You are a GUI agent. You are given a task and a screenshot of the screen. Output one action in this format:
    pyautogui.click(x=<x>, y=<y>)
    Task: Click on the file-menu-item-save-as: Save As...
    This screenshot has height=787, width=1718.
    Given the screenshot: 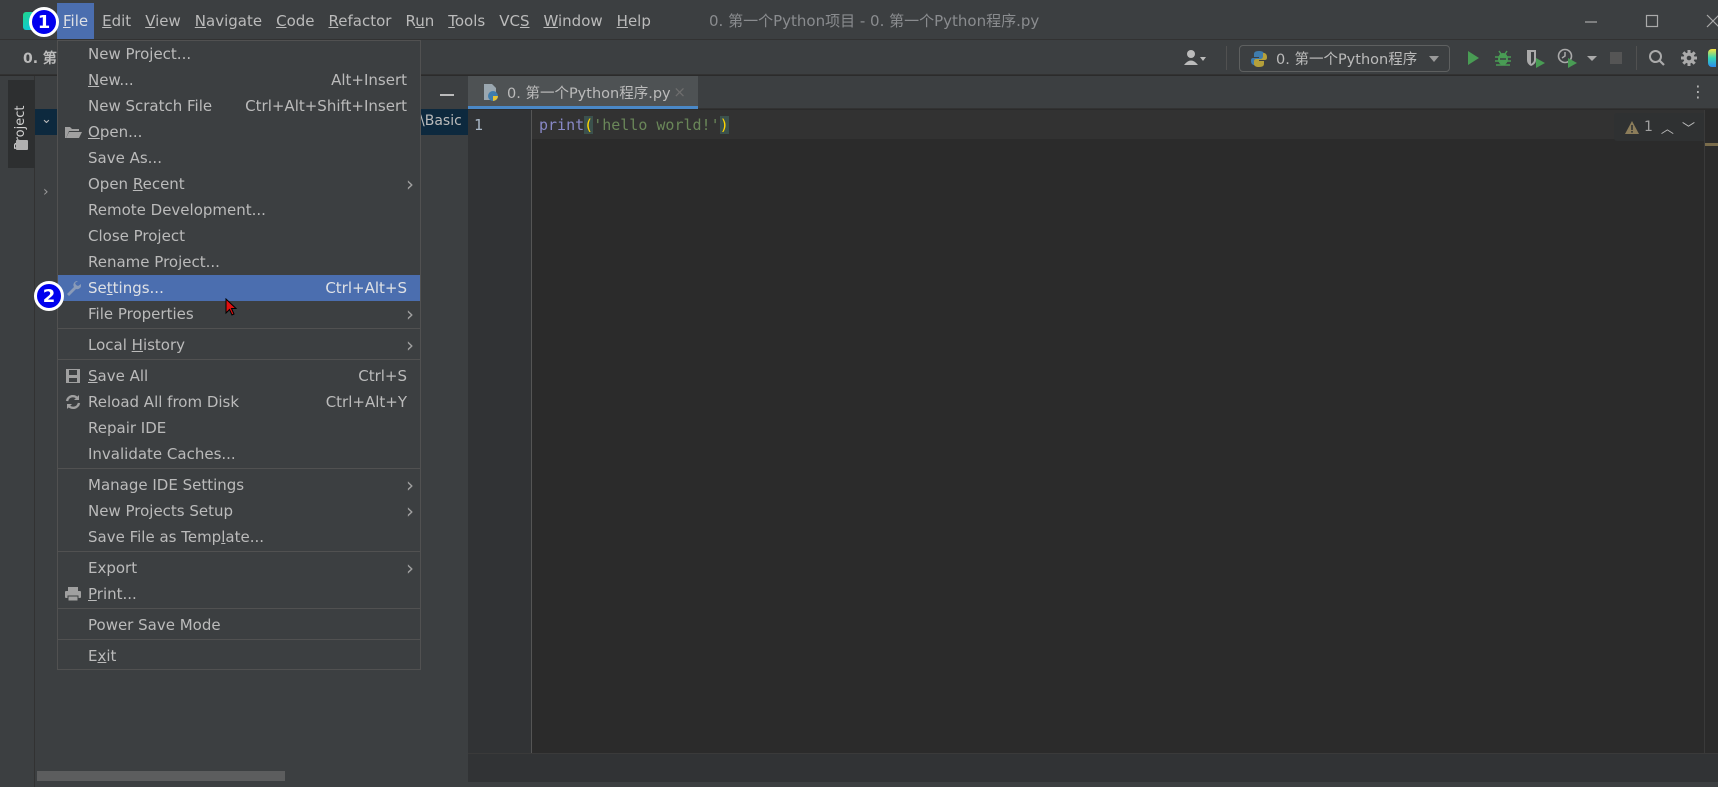 What is the action you would take?
    pyautogui.click(x=239, y=158)
    